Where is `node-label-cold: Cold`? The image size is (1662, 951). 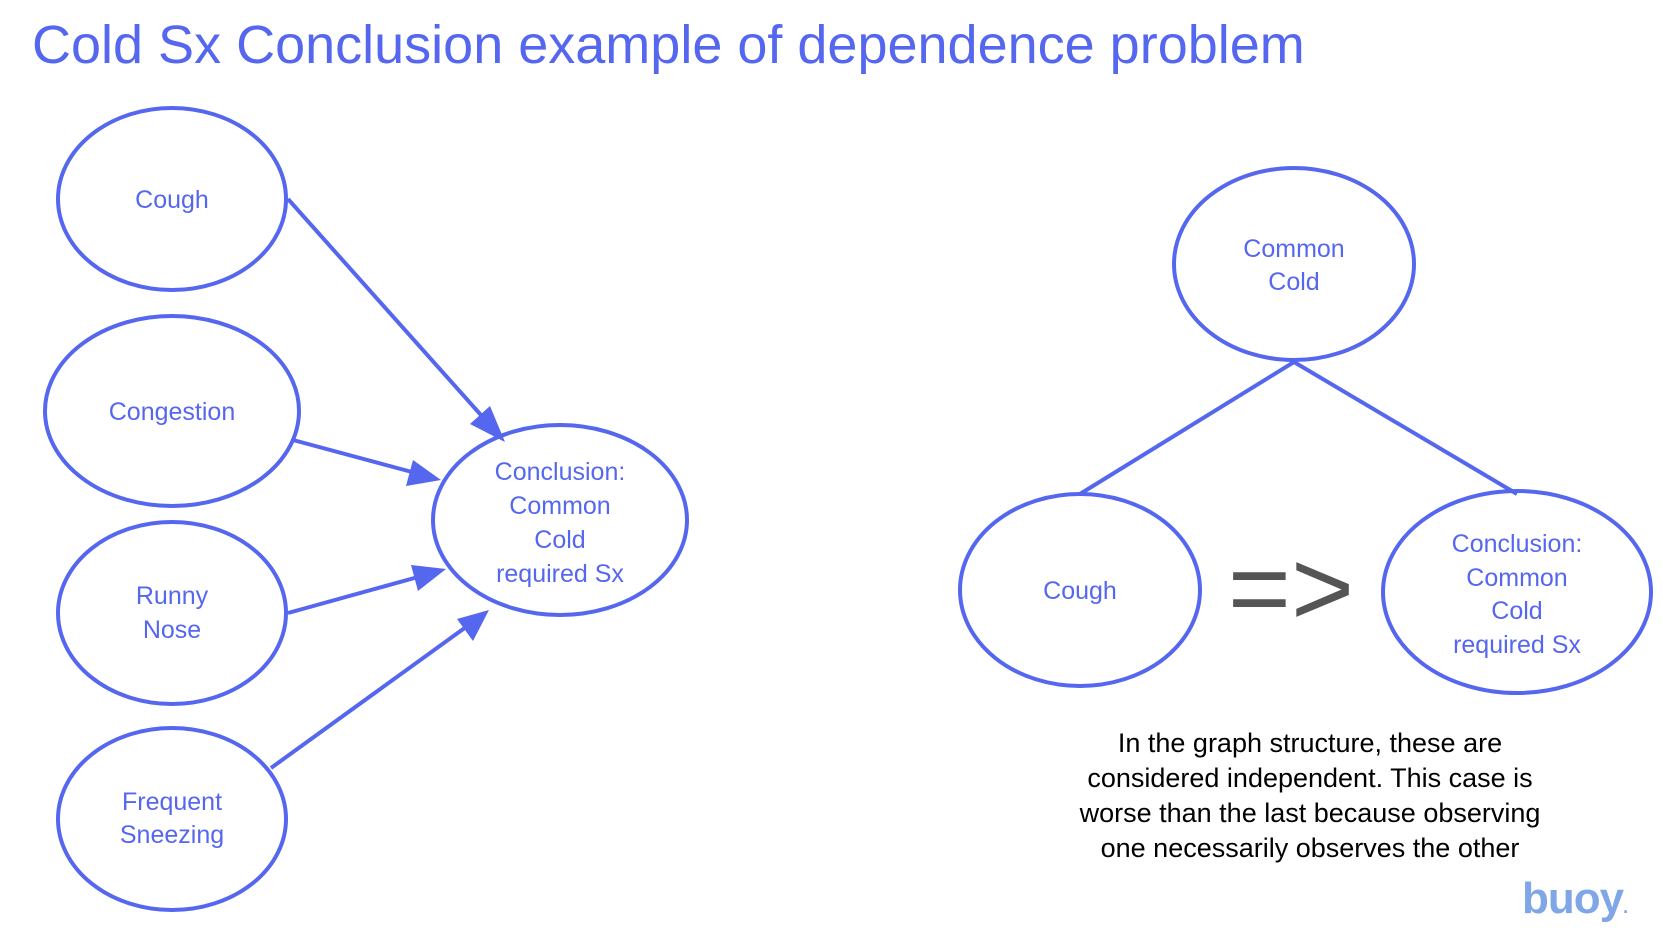 node-label-cold: Cold is located at coordinates (1293, 282).